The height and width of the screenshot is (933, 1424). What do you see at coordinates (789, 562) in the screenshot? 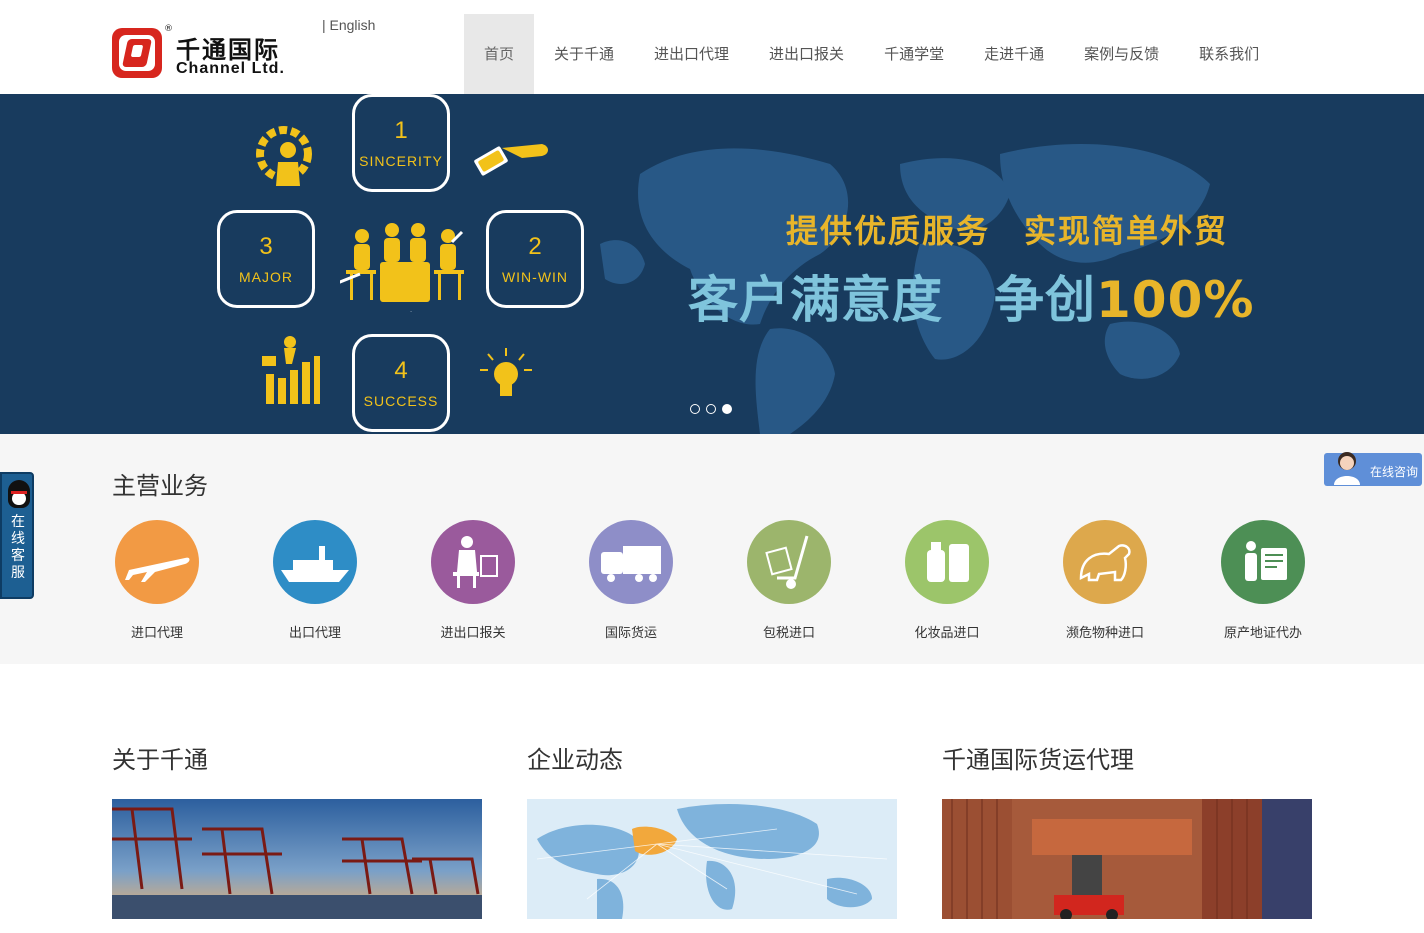
I see `hand-truck-icon` at bounding box center [789, 562].